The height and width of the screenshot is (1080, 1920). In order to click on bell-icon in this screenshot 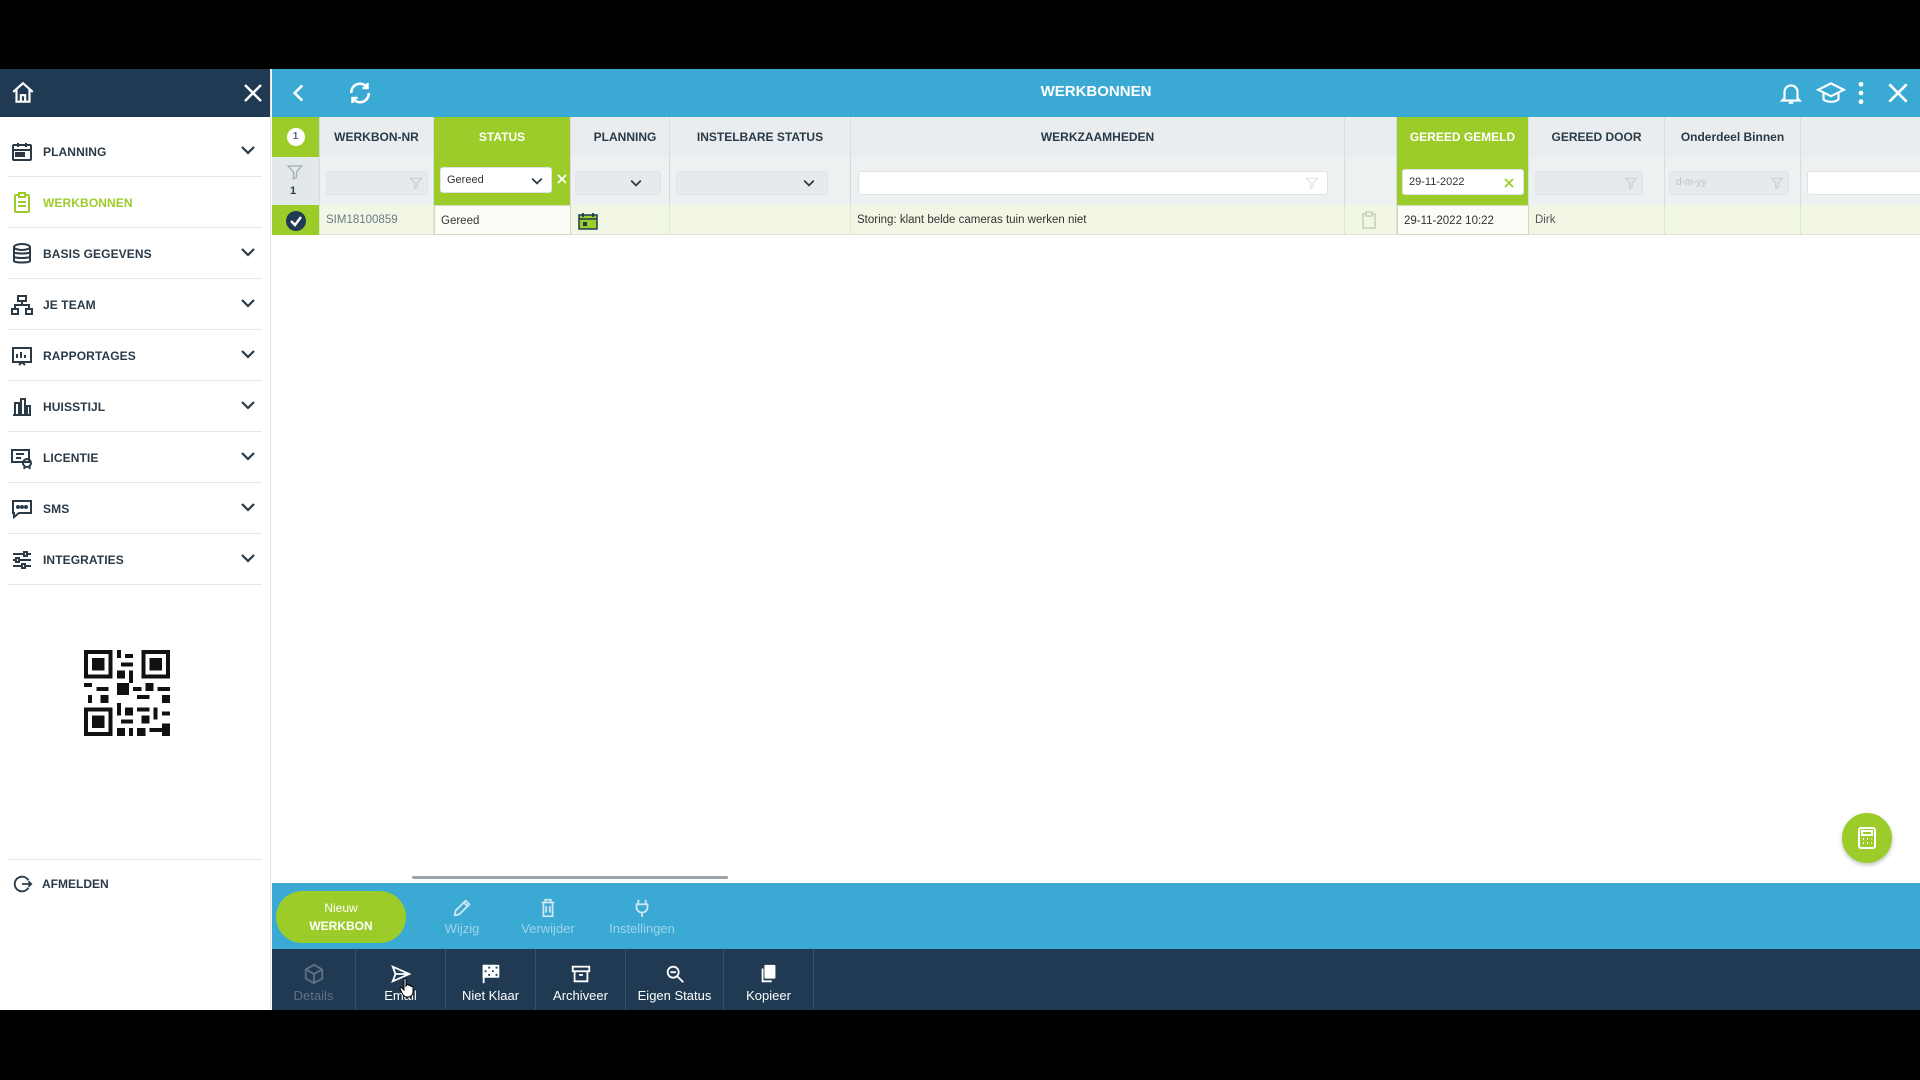, I will do `click(1791, 93)`.